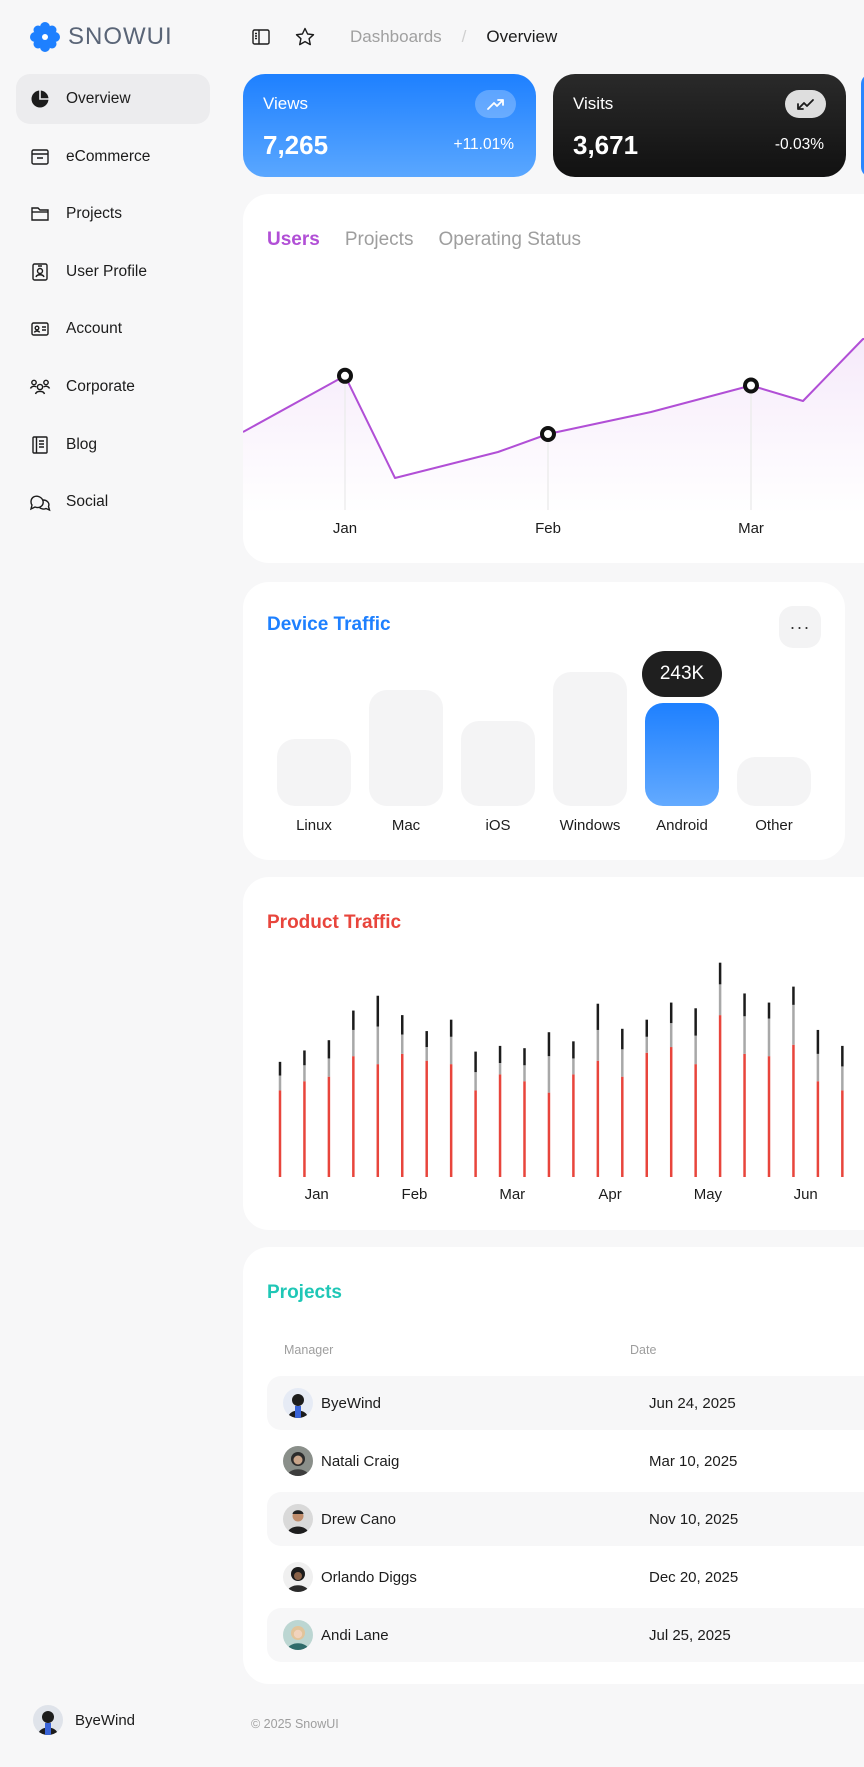 This screenshot has height=1767, width=864. What do you see at coordinates (751, 528) in the screenshot?
I see `x-tick-label: Mar` at bounding box center [751, 528].